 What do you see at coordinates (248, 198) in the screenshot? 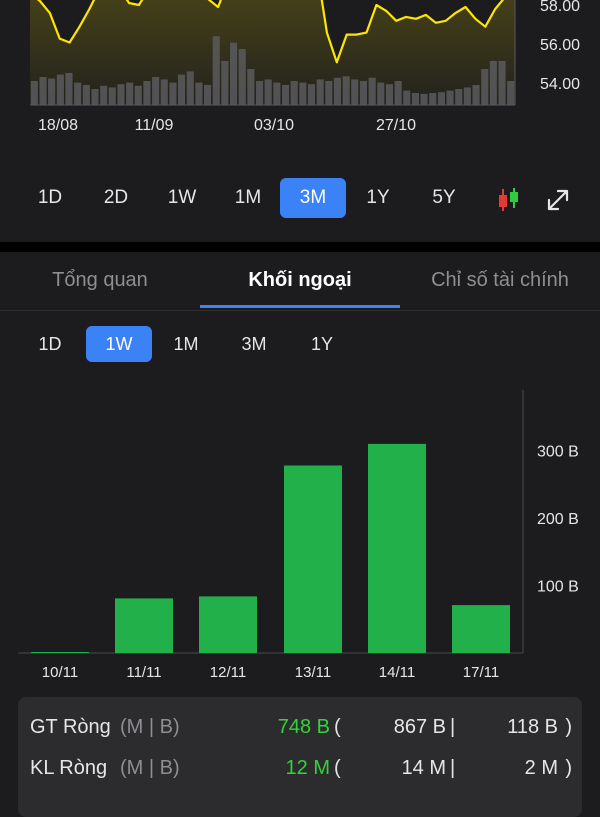
I see `range-1m: 1M` at bounding box center [248, 198].